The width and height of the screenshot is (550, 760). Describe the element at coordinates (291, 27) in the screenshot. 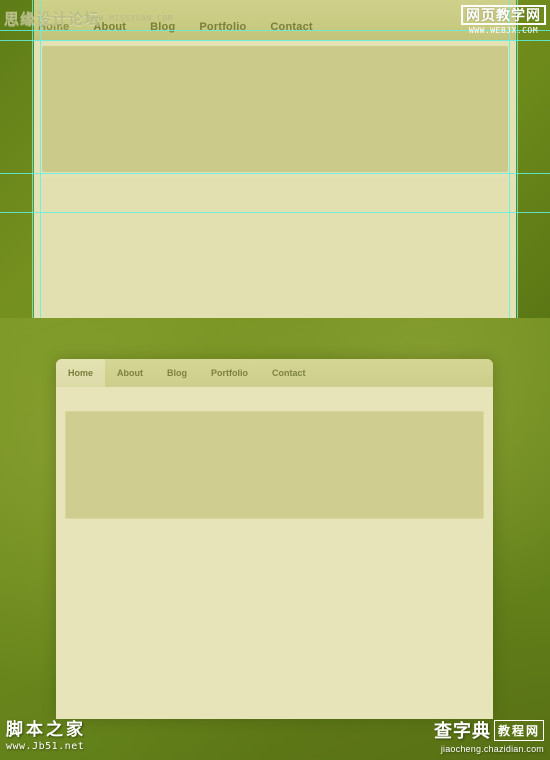

I see `top-nav-item-contact: Contact` at that location.